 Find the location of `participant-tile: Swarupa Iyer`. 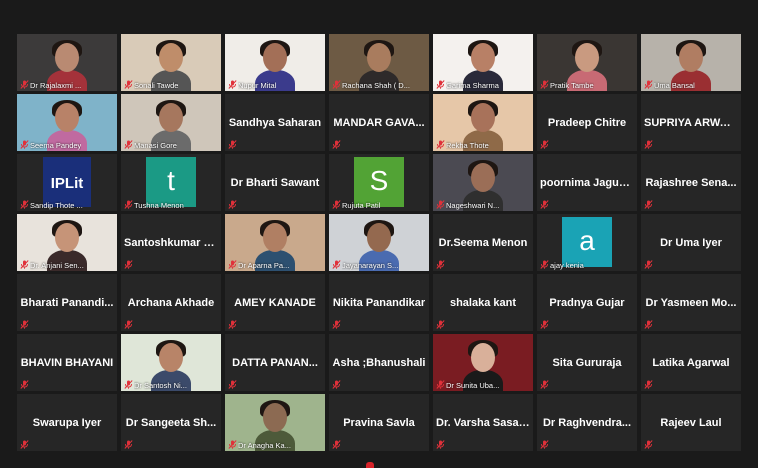

participant-tile: Swarupa Iyer is located at coordinates (67, 422).